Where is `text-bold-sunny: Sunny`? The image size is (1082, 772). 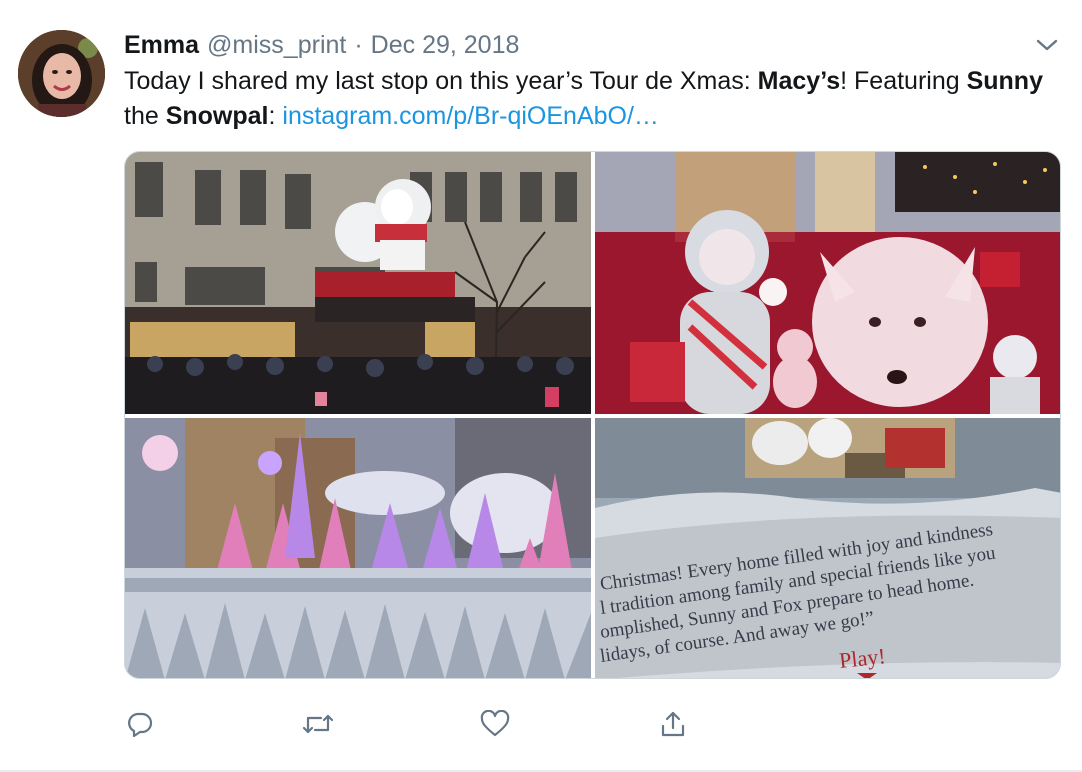
text-bold-sunny: Sunny is located at coordinates (1004, 81).